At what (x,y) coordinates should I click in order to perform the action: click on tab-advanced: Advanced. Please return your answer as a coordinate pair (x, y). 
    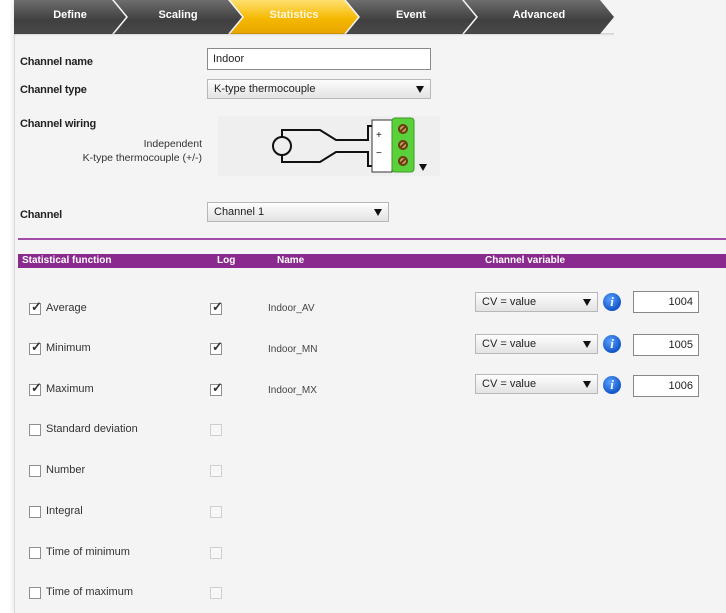
    Looking at the image, I should click on (539, 17).